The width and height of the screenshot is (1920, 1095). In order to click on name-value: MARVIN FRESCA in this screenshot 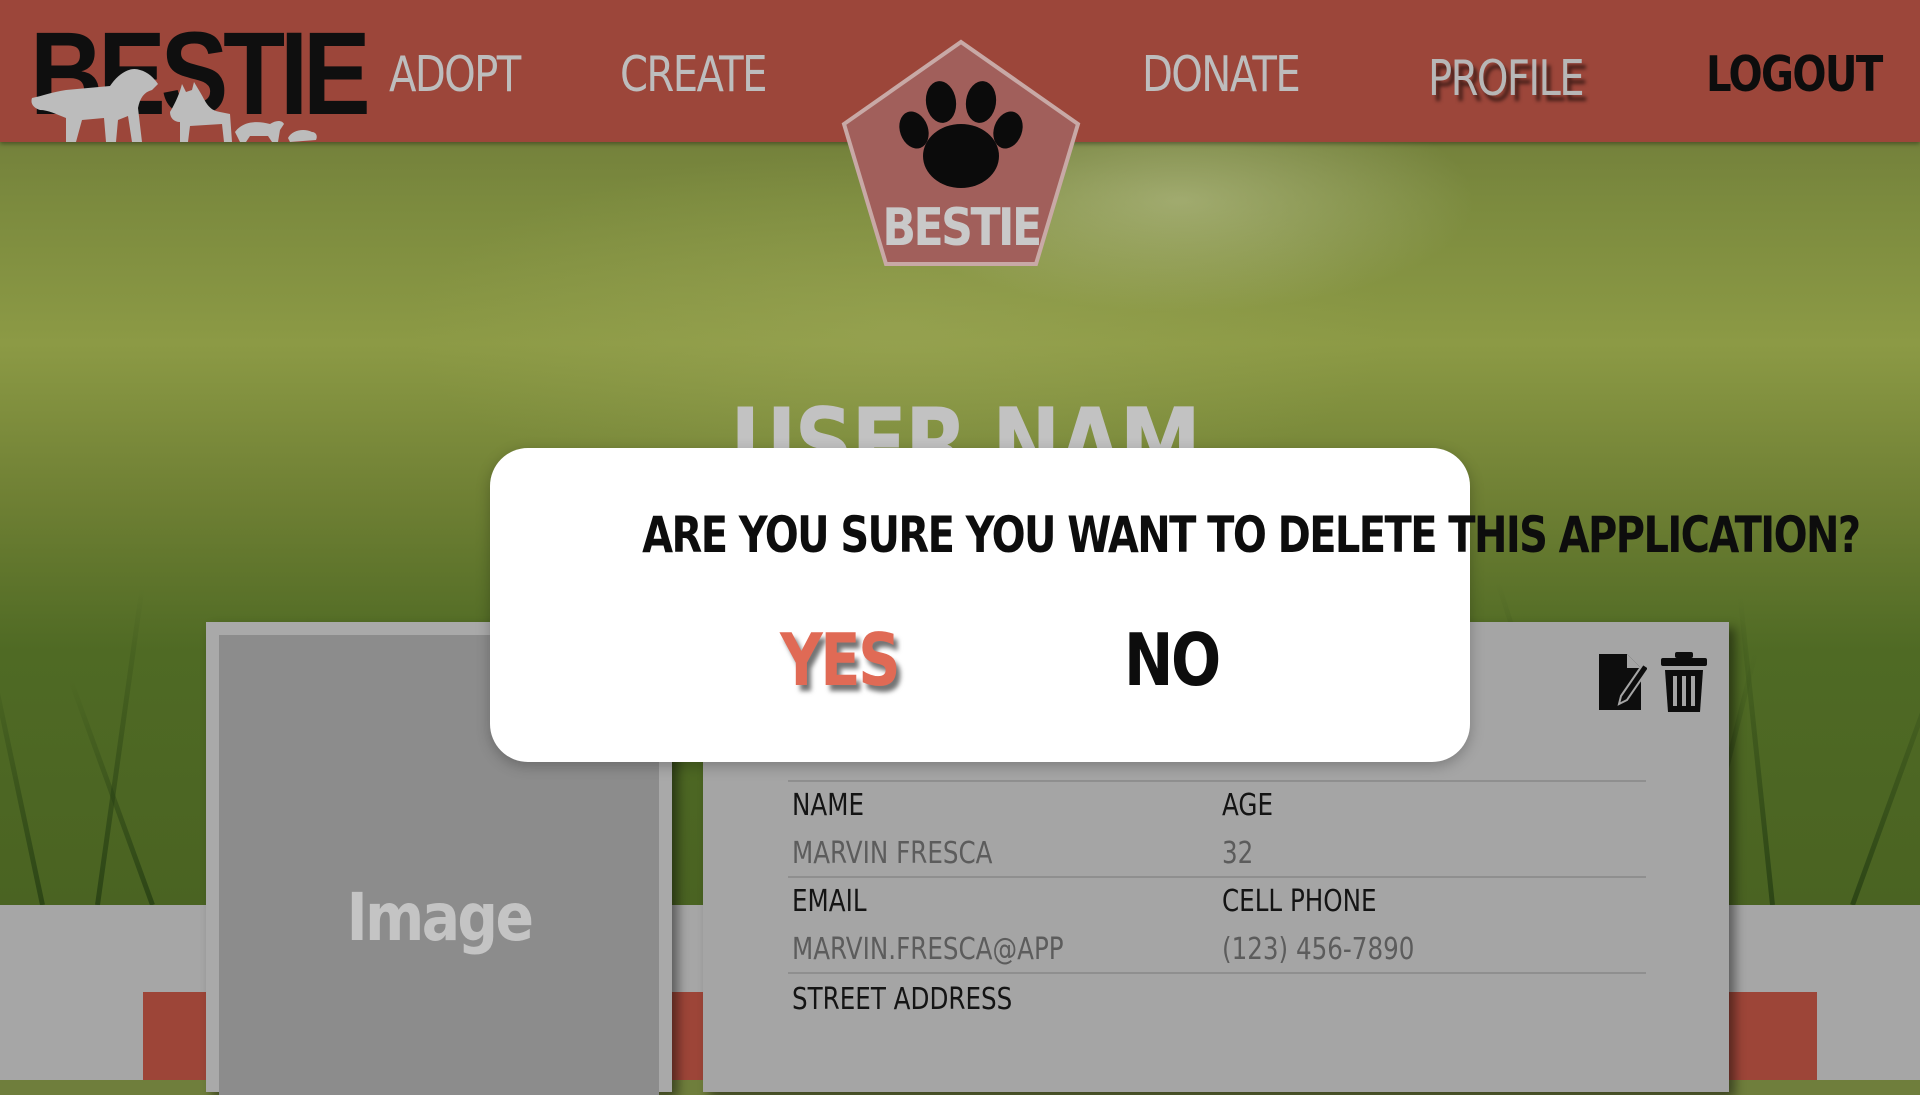, I will do `click(892, 853)`.